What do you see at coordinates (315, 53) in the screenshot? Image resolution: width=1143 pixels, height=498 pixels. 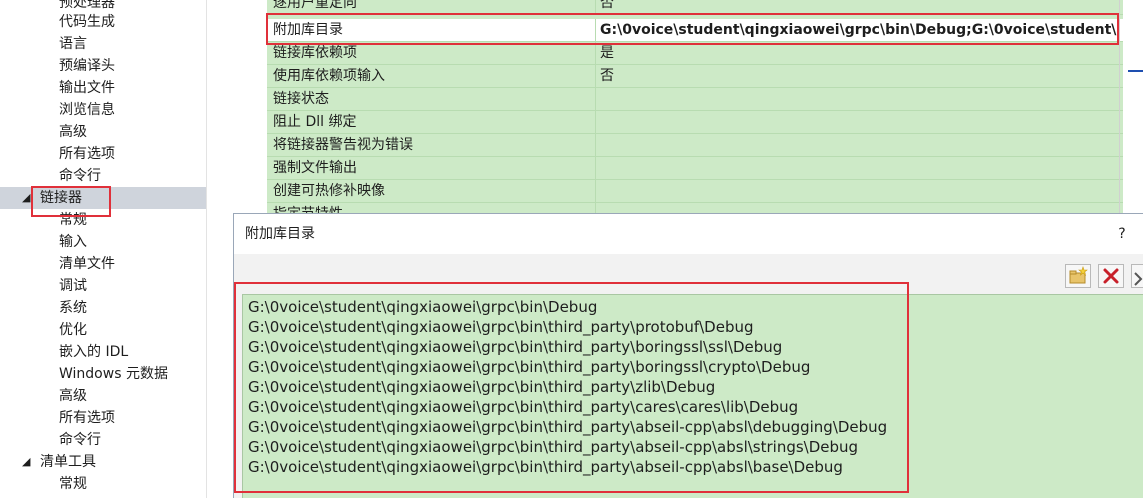 I see `property-name: 链接库依赖项` at bounding box center [315, 53].